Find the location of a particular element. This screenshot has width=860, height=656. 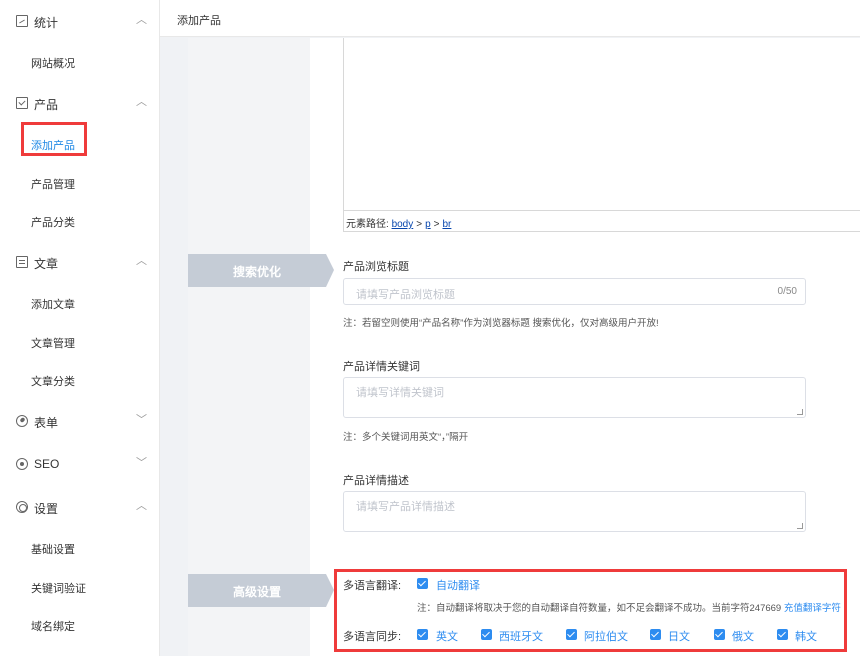

sidebar-item-add-article: 添加文章 is located at coordinates (53, 304).